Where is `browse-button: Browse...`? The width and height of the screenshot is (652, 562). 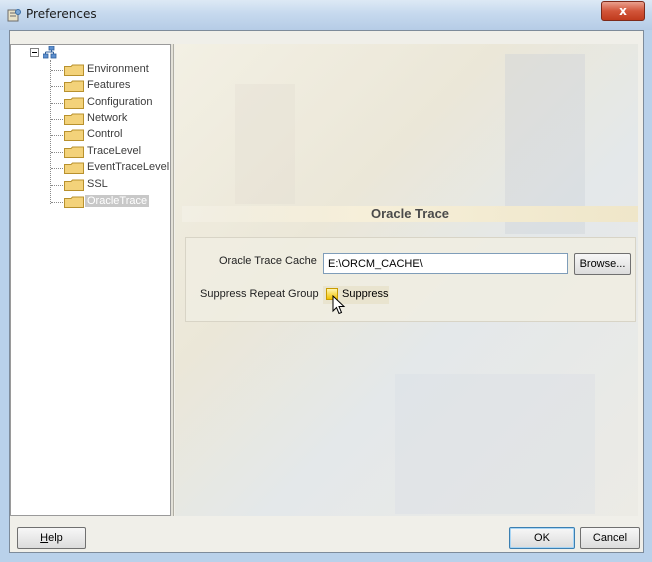
browse-button: Browse... is located at coordinates (602, 264).